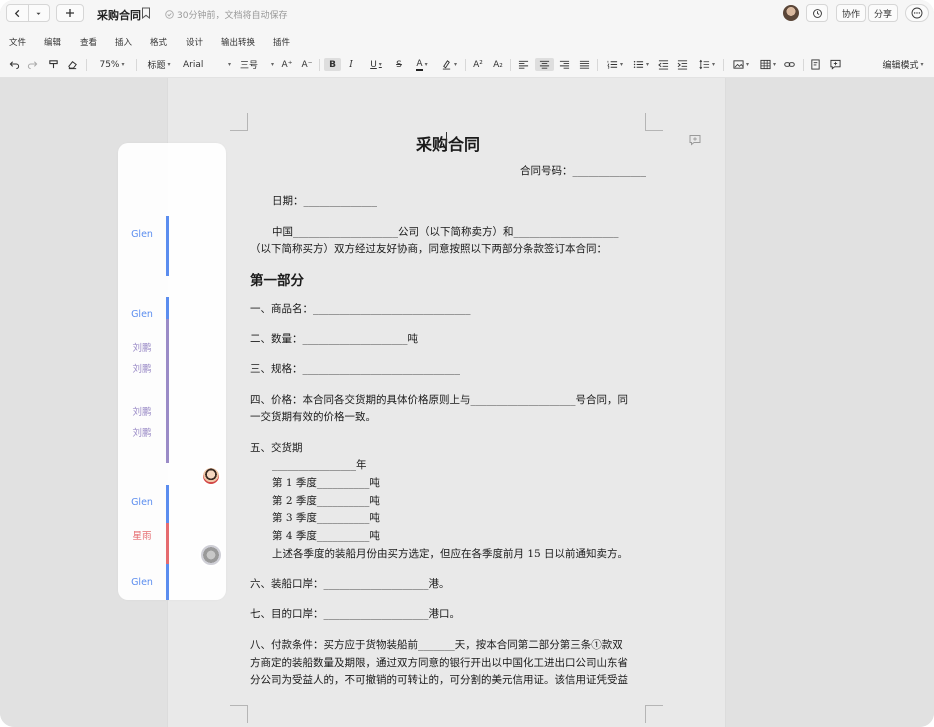  I want to click on menu-view: 查看, so click(88, 42).